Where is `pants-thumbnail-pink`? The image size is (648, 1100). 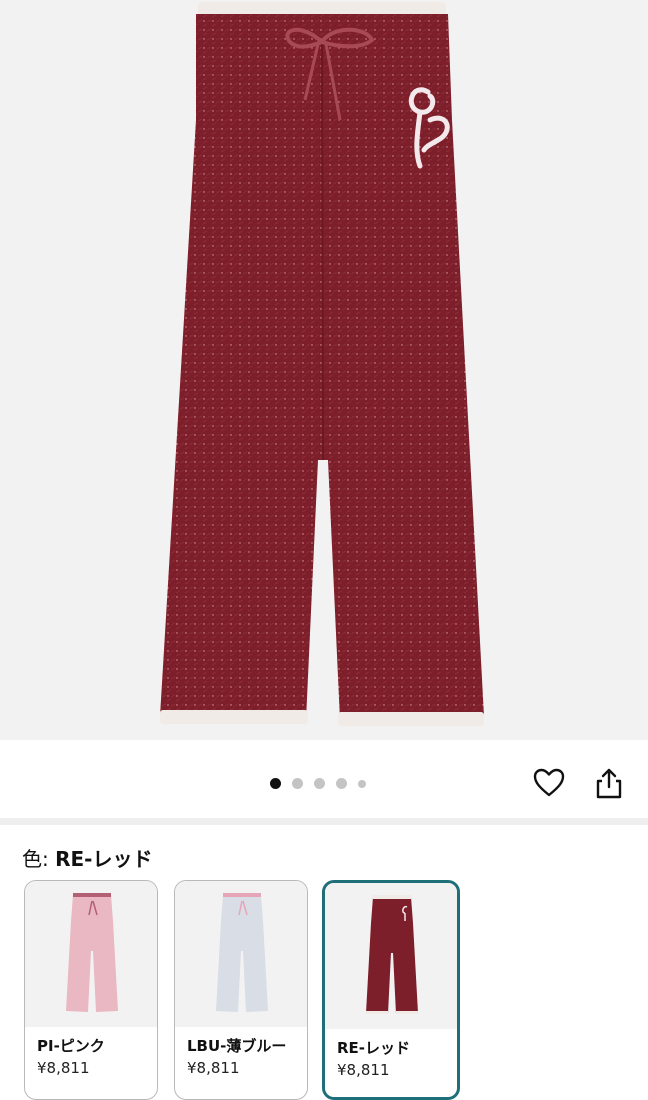 pants-thumbnail-pink is located at coordinates (92, 952).